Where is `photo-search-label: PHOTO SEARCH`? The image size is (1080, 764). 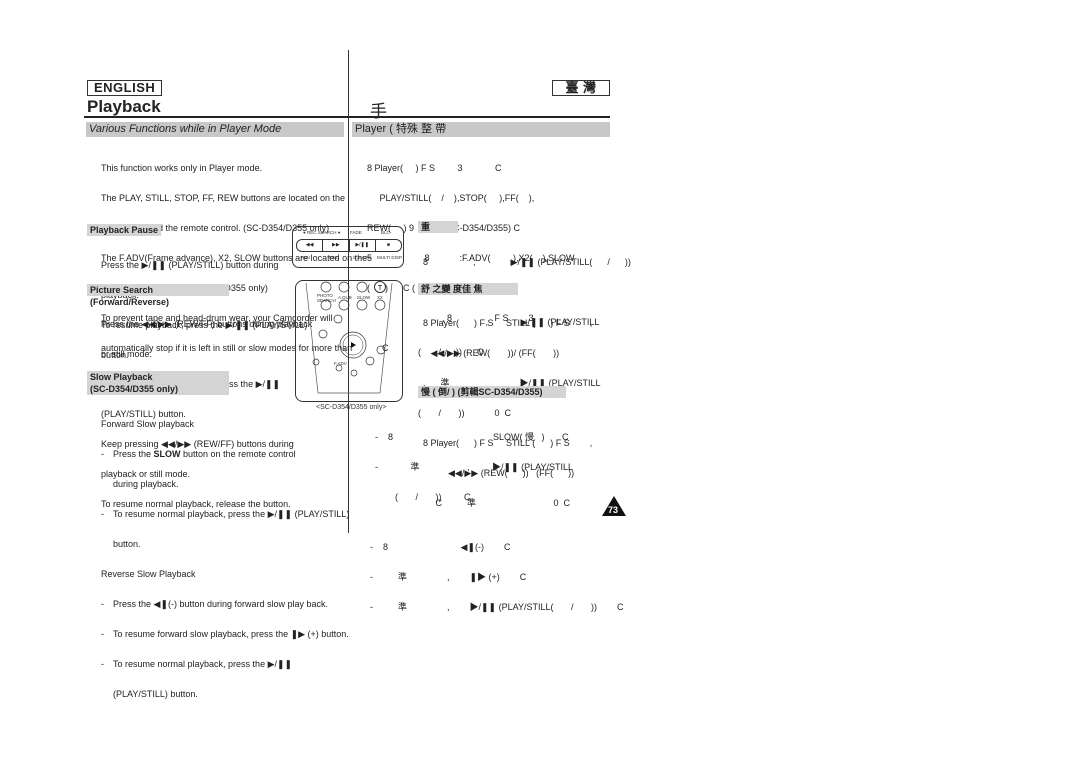 photo-search-label: PHOTO SEARCH is located at coordinates (326, 298).